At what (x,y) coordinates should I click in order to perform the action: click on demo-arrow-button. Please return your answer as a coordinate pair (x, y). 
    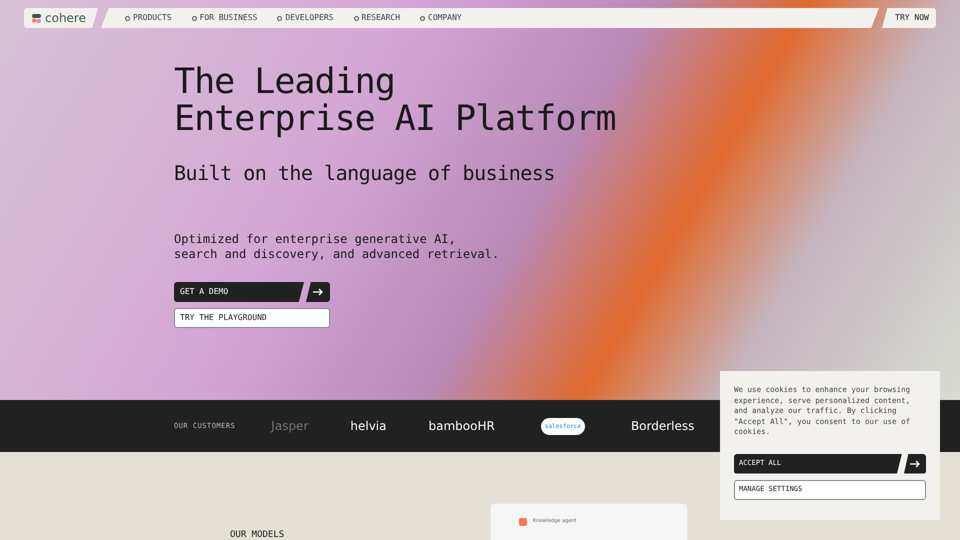
    Looking at the image, I should click on (318, 292).